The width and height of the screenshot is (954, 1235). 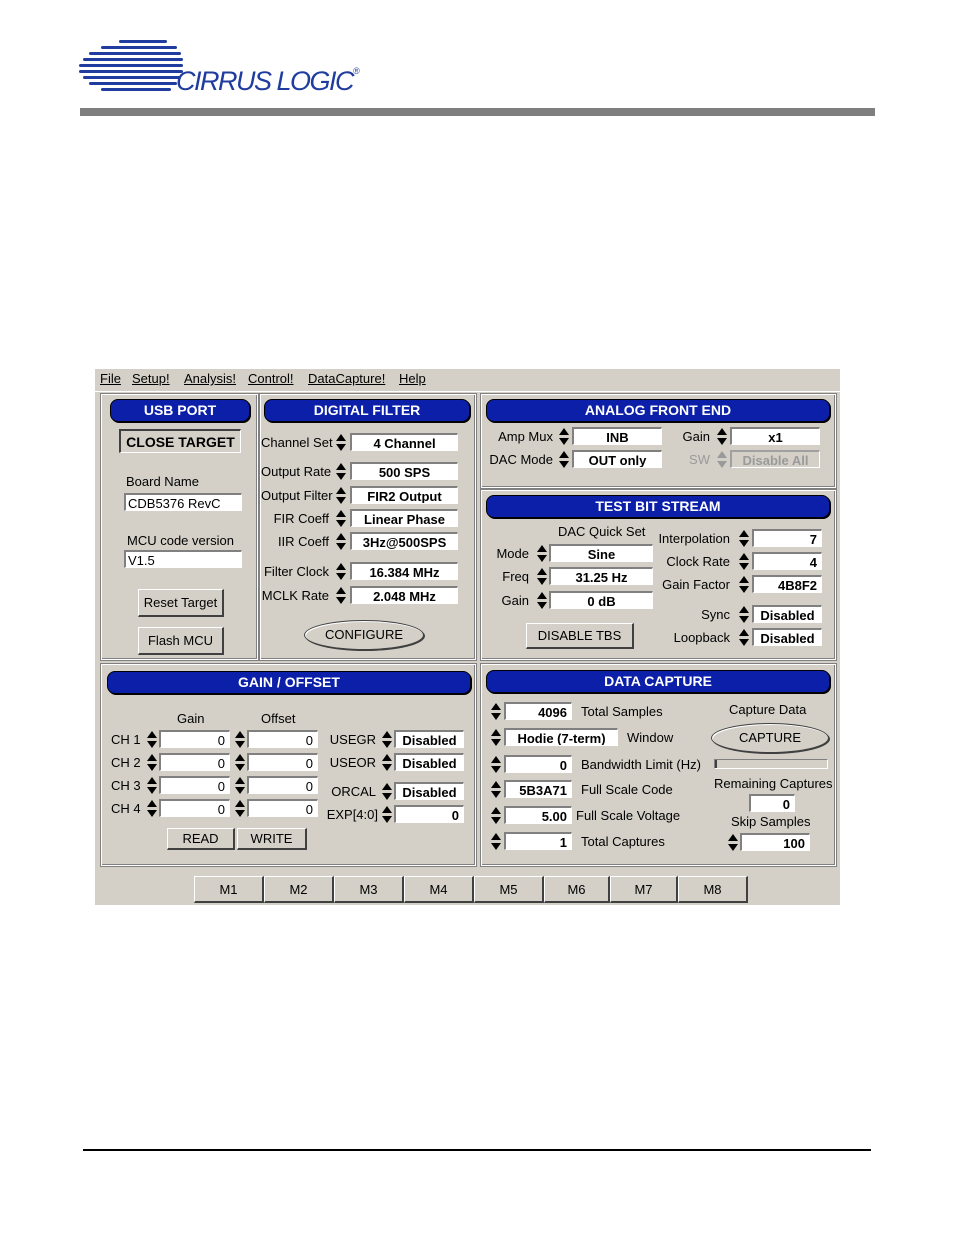 I want to click on total-captures-spinner, so click(x=495, y=842).